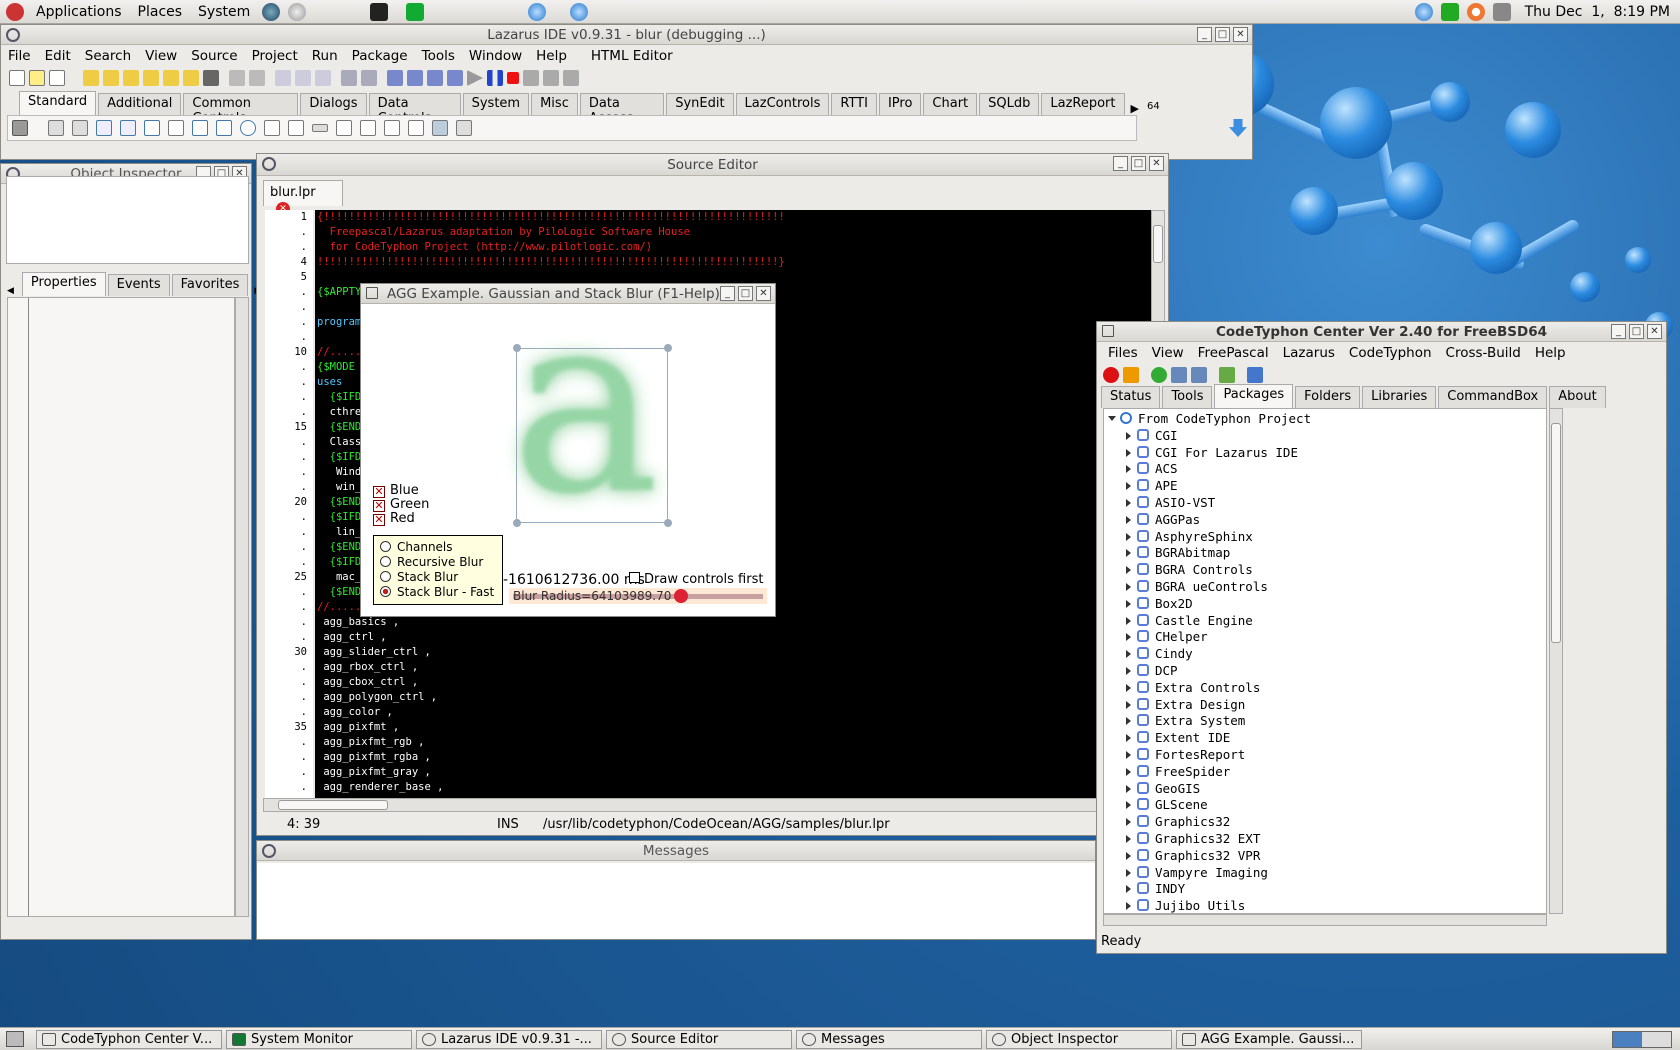 The height and width of the screenshot is (1050, 1680). What do you see at coordinates (210, 285) in the screenshot?
I see `tab-favorites: Favorites` at bounding box center [210, 285].